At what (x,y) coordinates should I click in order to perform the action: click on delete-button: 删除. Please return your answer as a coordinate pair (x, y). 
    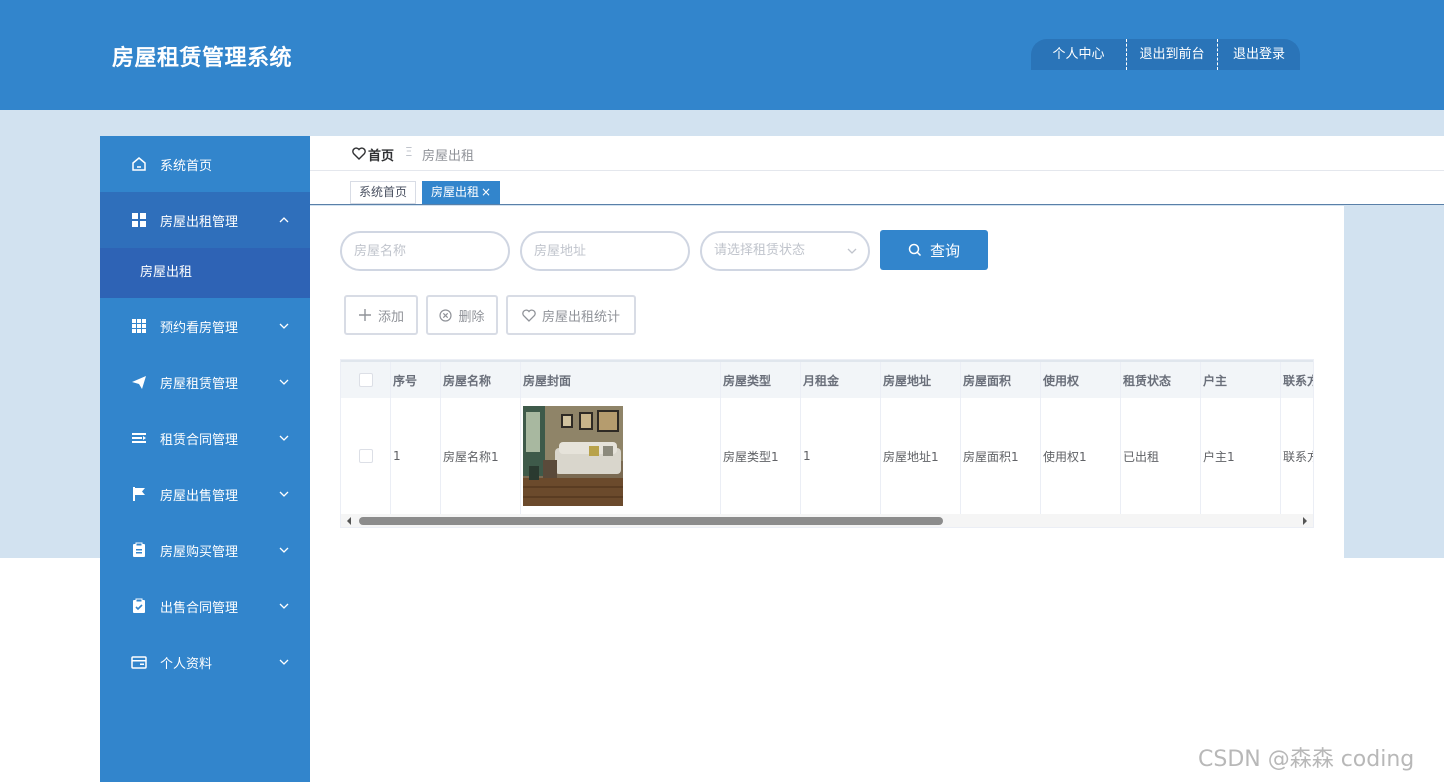
    Looking at the image, I should click on (462, 315).